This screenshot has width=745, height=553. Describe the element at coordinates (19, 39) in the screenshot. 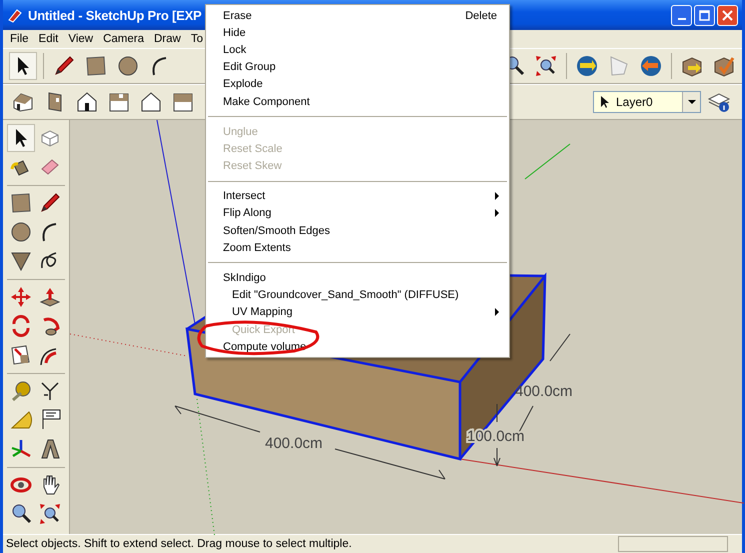

I see `menu-item: File` at that location.